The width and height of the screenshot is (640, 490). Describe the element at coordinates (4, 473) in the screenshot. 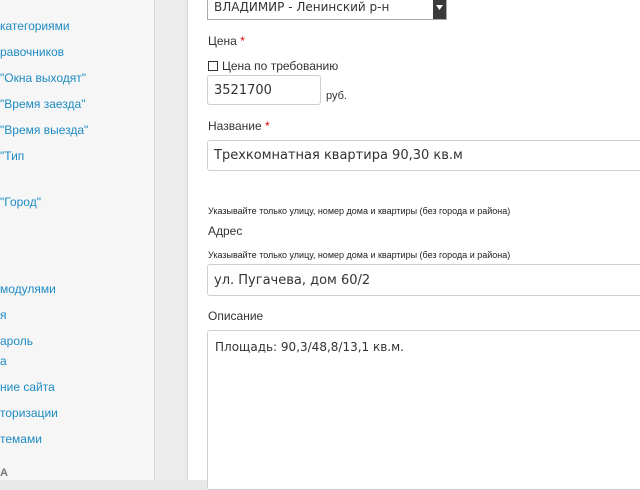

I see `sidebar-section-label: А` at that location.